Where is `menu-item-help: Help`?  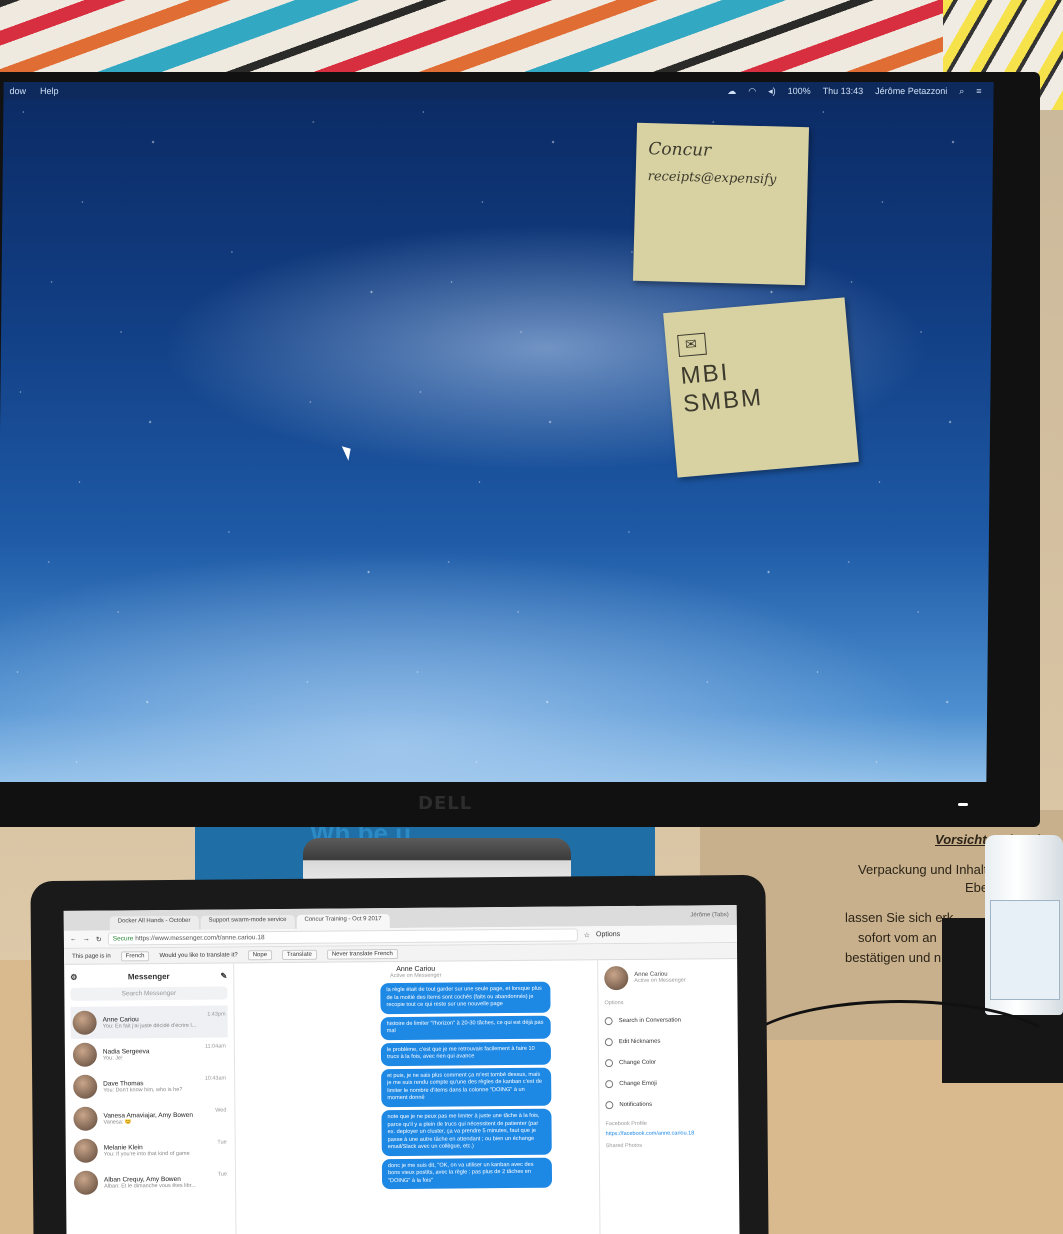
menu-item-help: Help is located at coordinates (49, 91).